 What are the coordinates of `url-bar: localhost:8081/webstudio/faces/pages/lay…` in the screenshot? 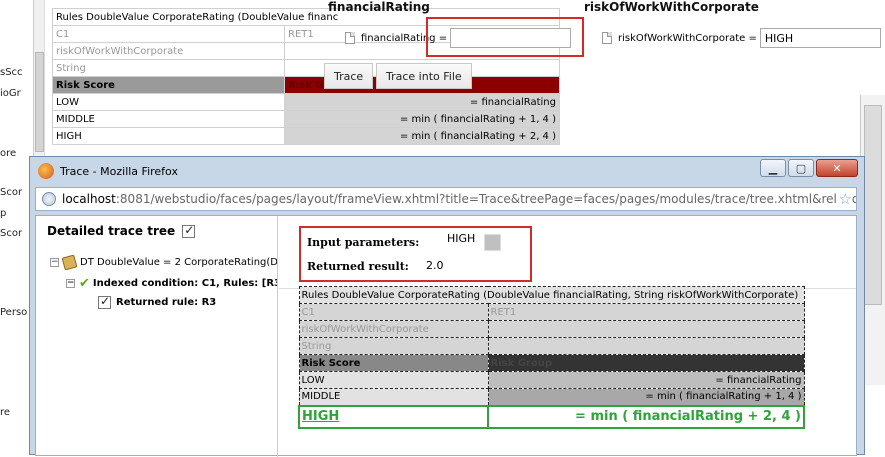 It's located at (446, 199).